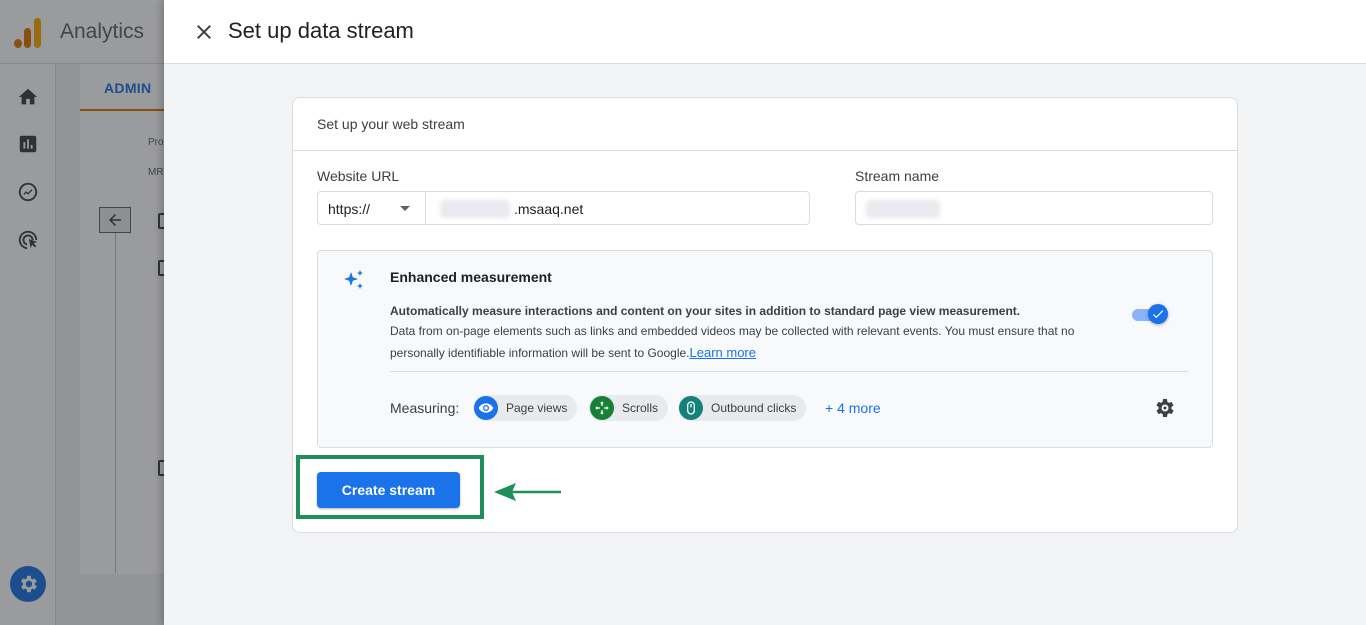 This screenshot has width=1366, height=625. What do you see at coordinates (853, 408) in the screenshot?
I see `more-measurements-link: + 4 more` at bounding box center [853, 408].